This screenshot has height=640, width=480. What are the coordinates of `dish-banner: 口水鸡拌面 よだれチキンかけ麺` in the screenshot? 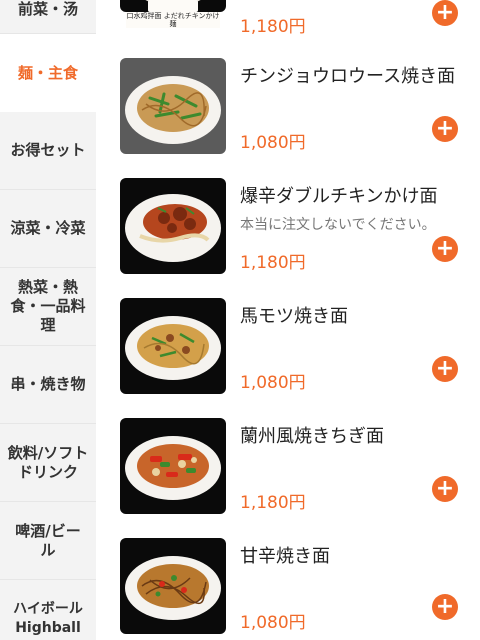 It's located at (173, 20).